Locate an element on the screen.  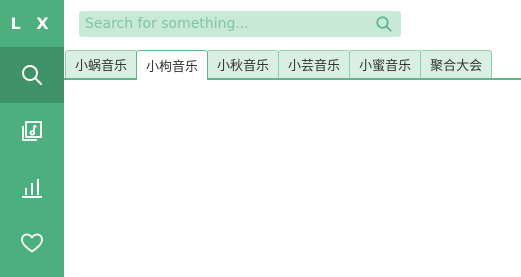
bar-chart-icon is located at coordinates (32, 188).